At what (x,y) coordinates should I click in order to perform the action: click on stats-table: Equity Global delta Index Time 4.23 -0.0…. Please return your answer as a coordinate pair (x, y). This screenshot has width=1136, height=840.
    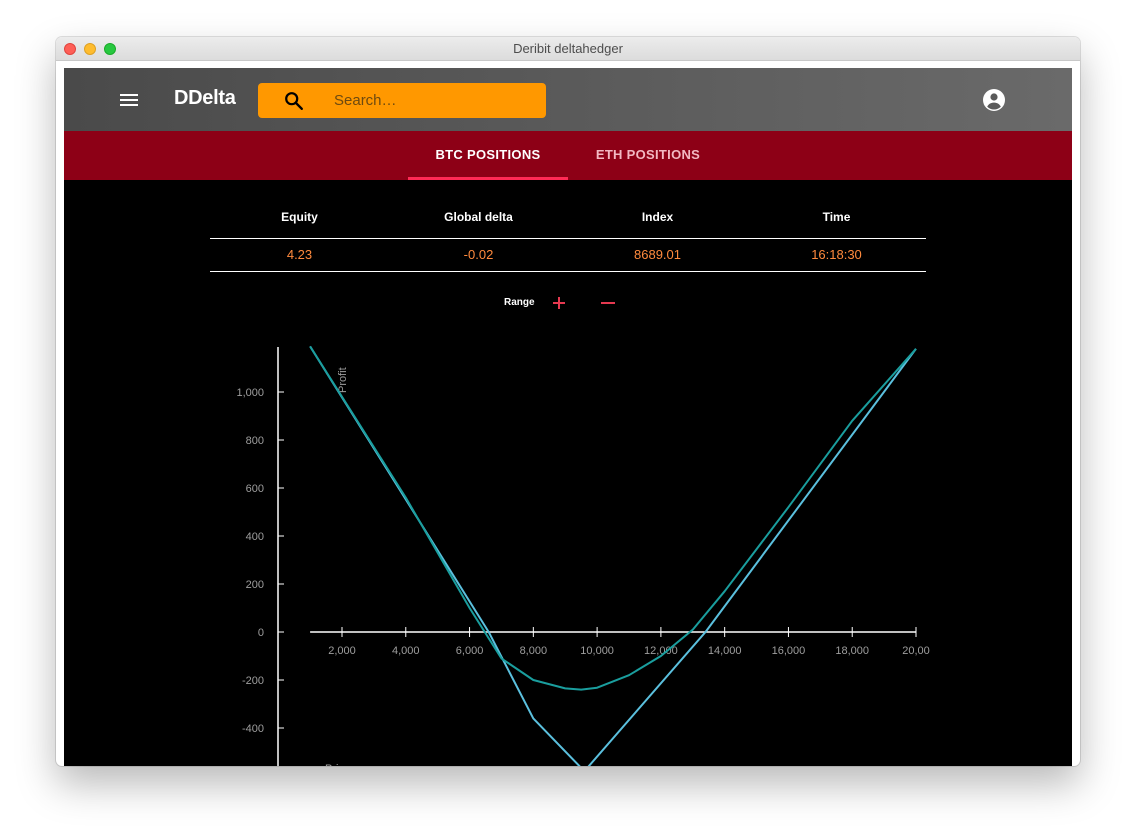
    Looking at the image, I should click on (568, 234).